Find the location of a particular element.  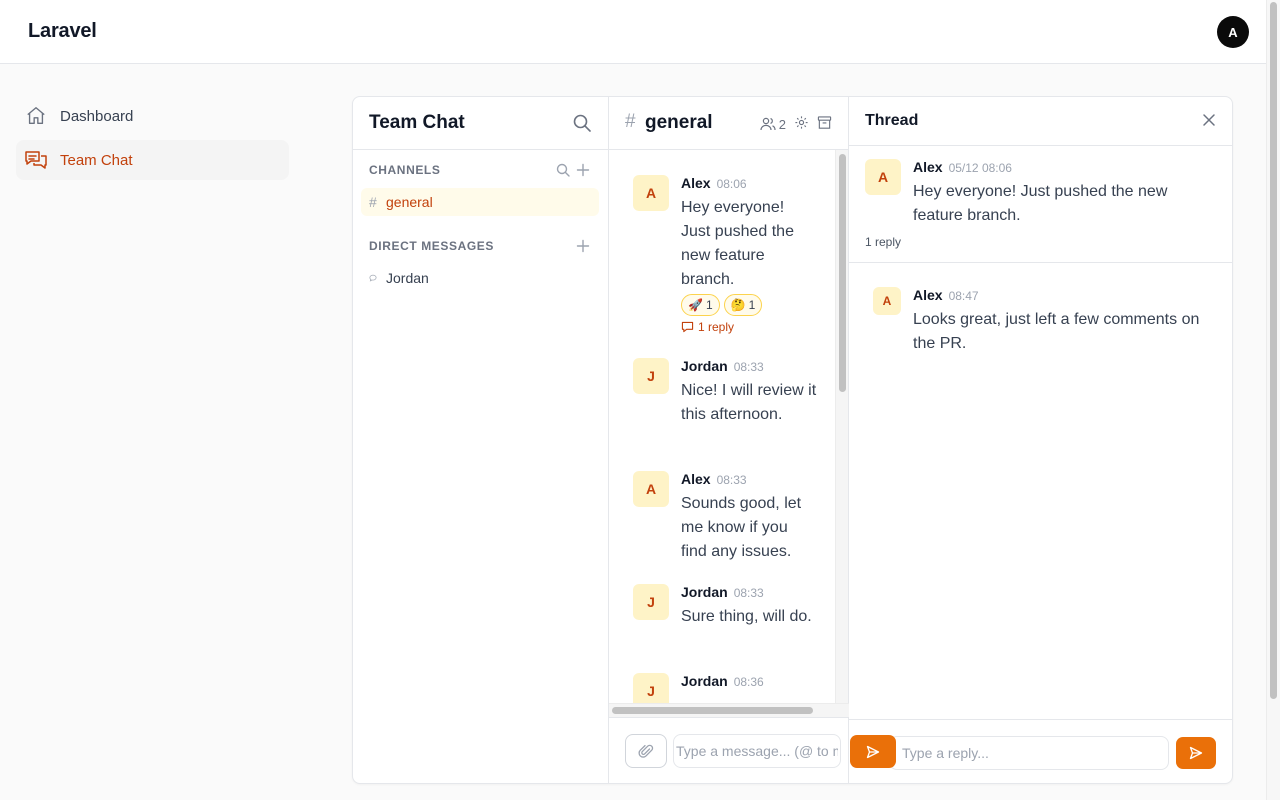

message-time: 08:06 is located at coordinates (731, 184).